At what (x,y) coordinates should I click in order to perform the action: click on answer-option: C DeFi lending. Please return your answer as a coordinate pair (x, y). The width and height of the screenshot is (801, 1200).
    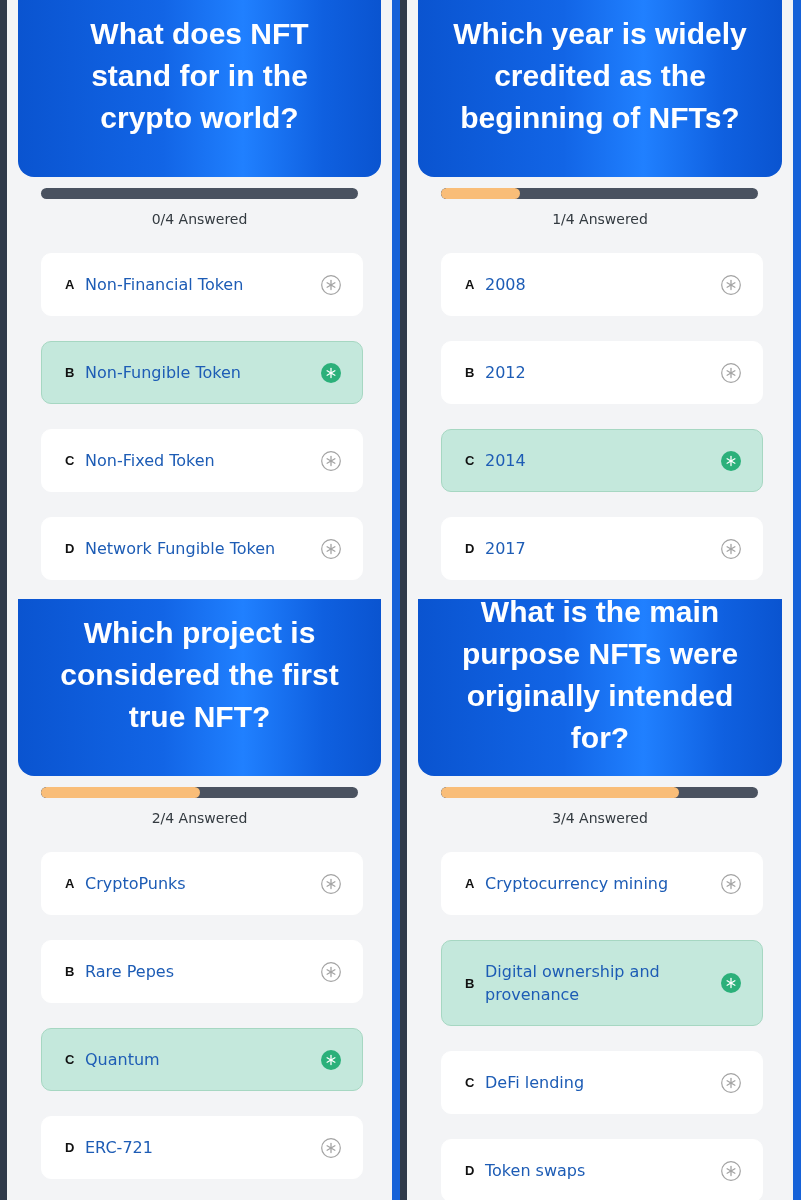
    Looking at the image, I should click on (602, 1082).